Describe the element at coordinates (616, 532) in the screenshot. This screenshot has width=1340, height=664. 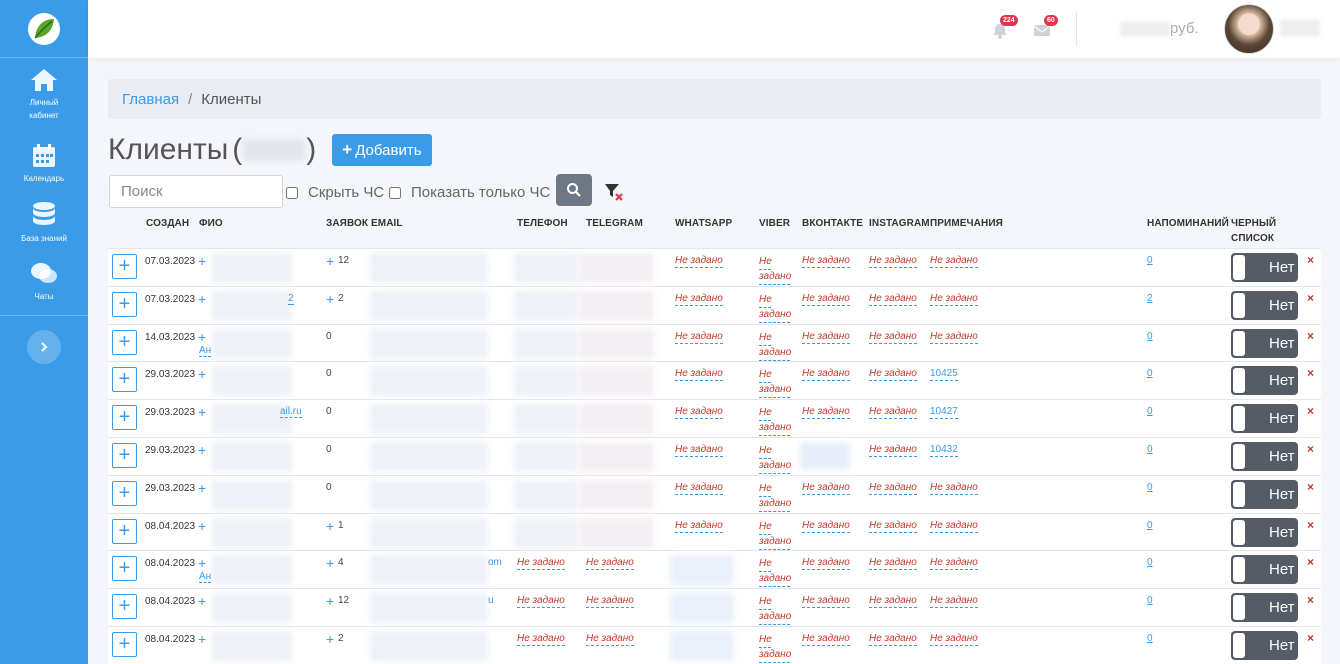
I see `telegram-redacted` at that location.